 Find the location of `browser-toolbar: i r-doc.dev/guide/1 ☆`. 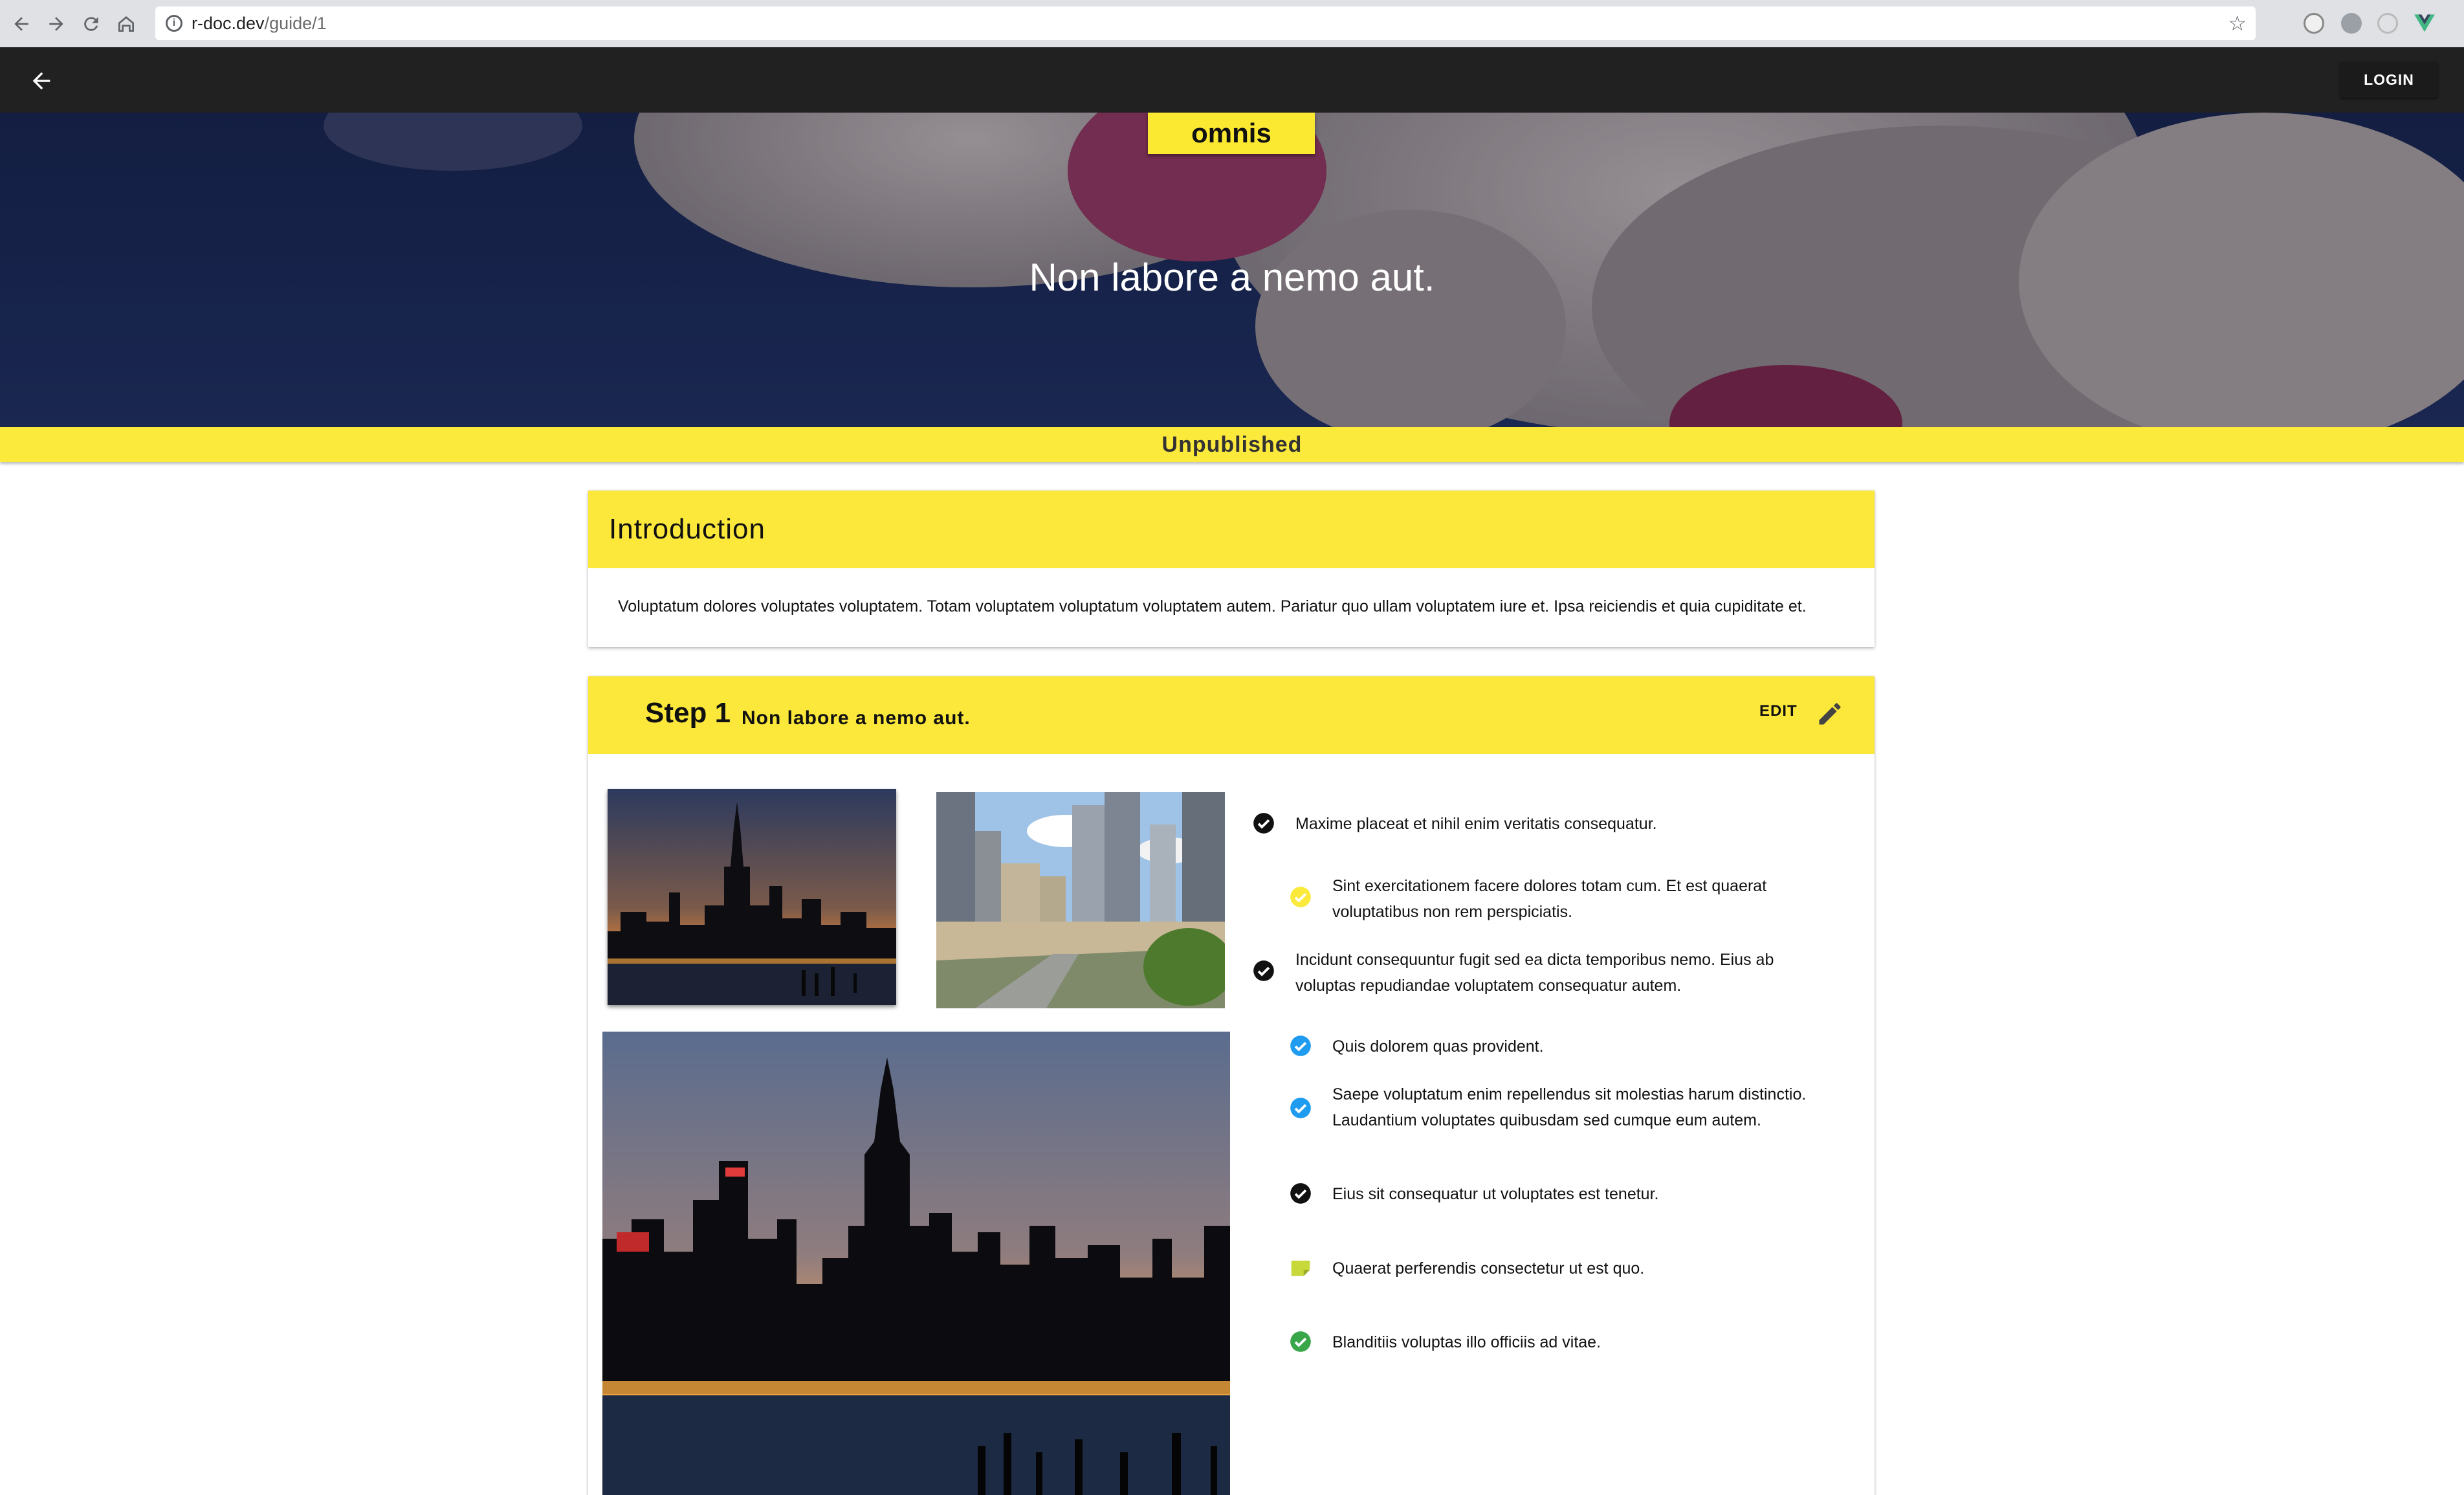

browser-toolbar: i r-doc.dev/guide/1 ☆ is located at coordinates (1232, 23).